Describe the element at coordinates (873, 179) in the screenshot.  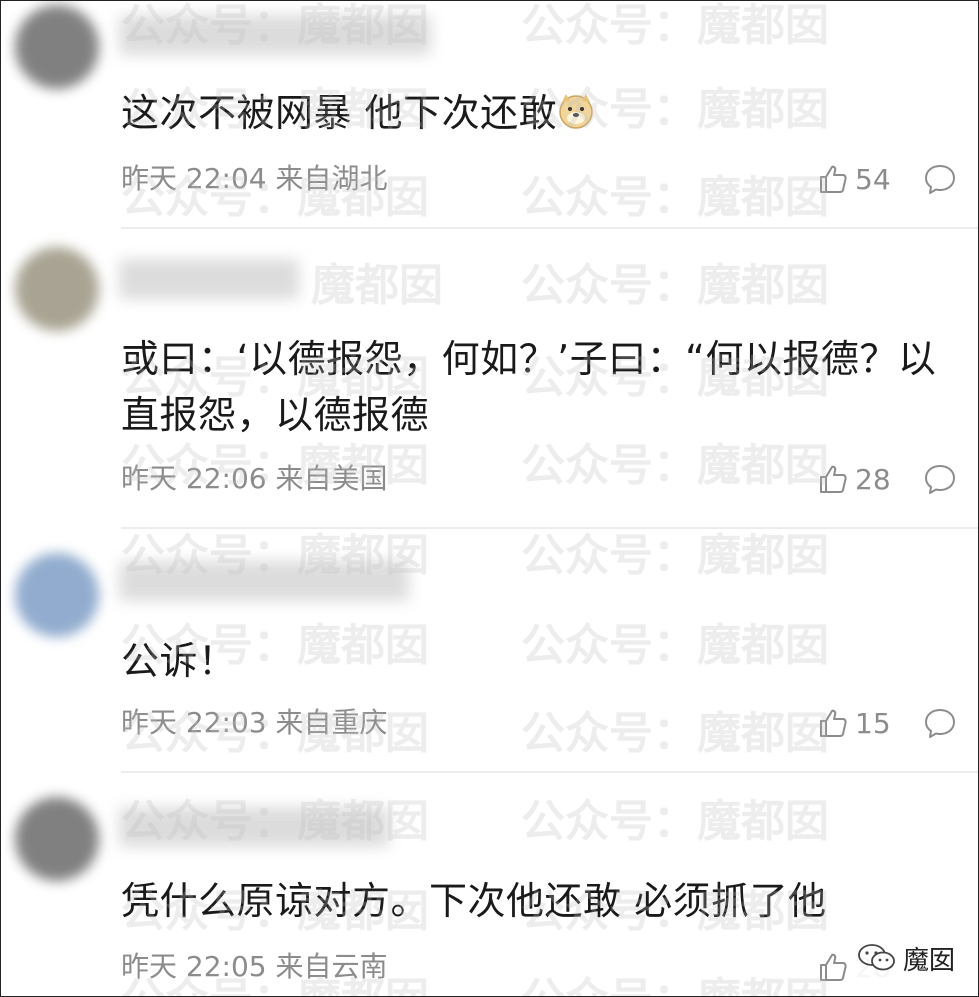
I see `like-count: 54` at that location.